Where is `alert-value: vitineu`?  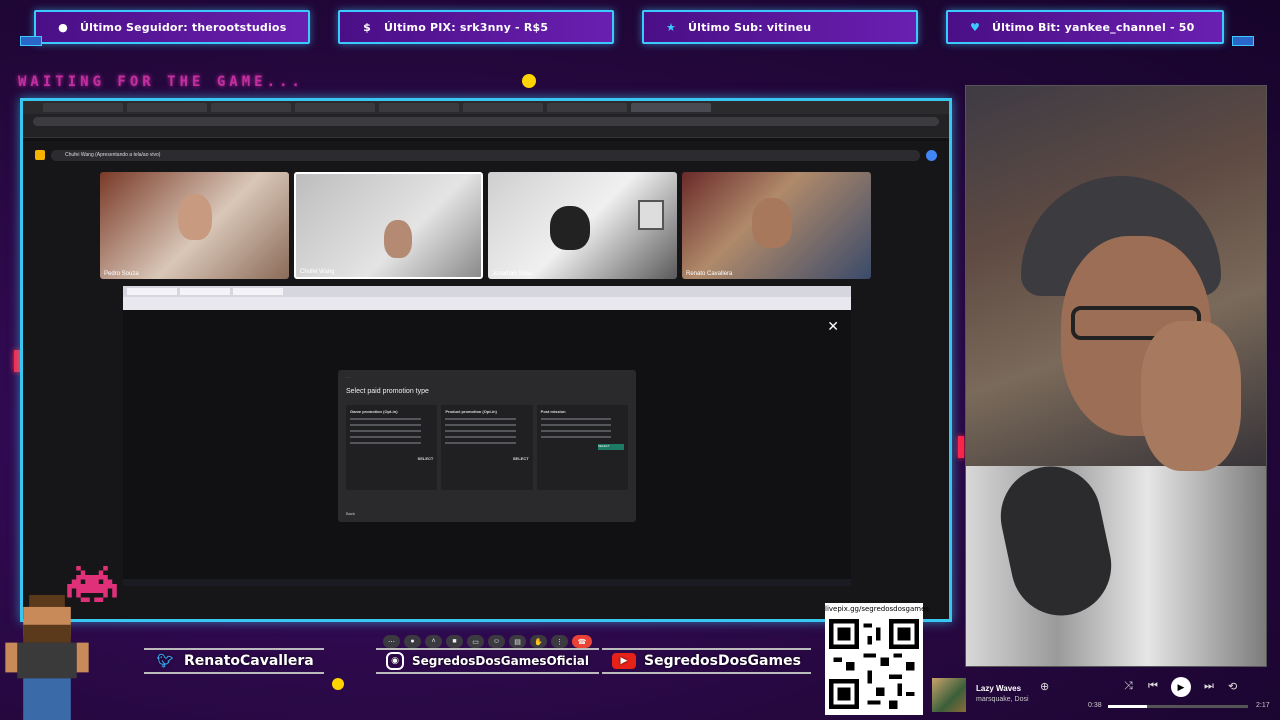
alert-value: vitineu is located at coordinates (789, 27).